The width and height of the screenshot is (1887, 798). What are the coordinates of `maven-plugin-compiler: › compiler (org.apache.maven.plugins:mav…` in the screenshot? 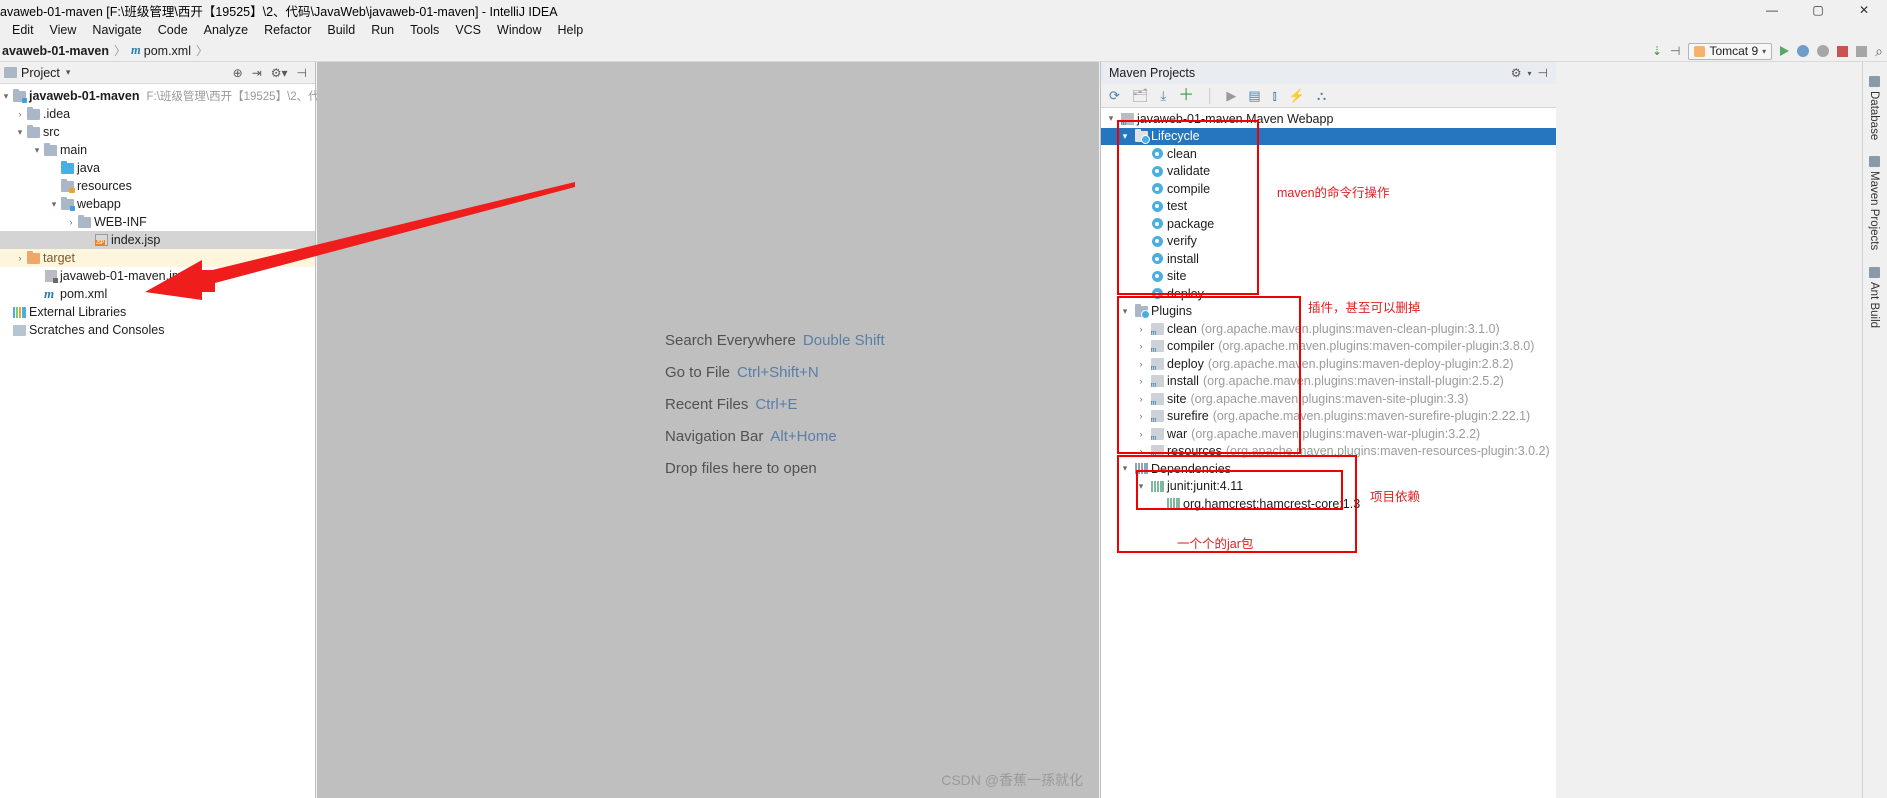 It's located at (1328, 347).